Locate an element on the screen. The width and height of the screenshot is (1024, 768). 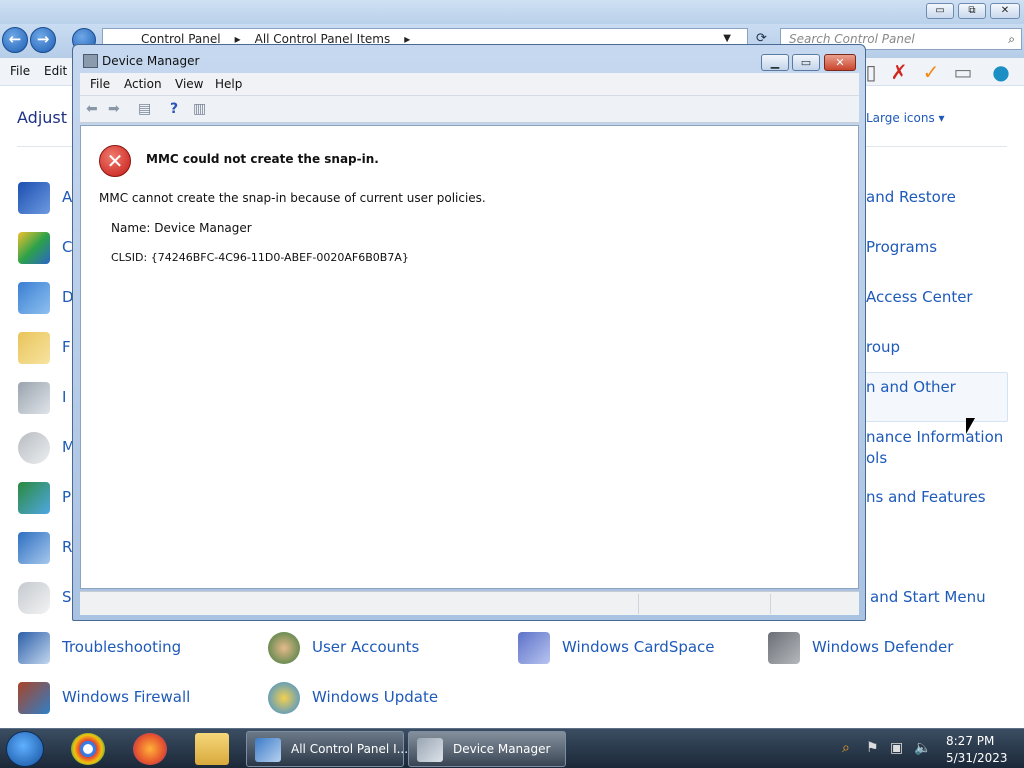
cp-item-homegroup: roup is located at coordinates (883, 347).